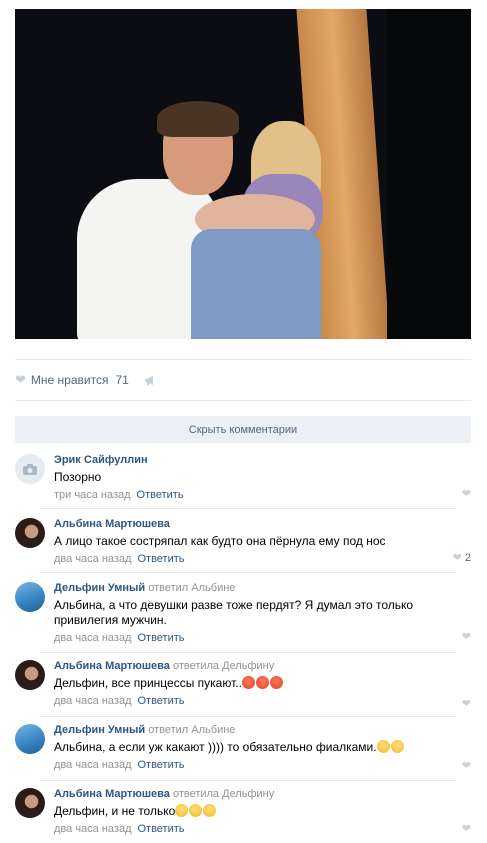  Describe the element at coordinates (259, 460) in the screenshot. I see `comment-author: Эрик Сайфуллин` at that location.